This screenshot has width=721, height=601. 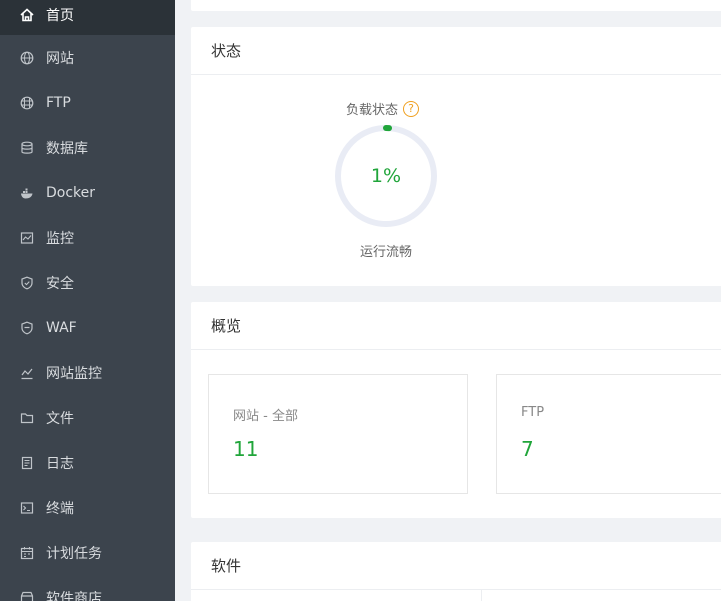 I want to click on load-status-label-text: 负载状态, so click(x=372, y=110).